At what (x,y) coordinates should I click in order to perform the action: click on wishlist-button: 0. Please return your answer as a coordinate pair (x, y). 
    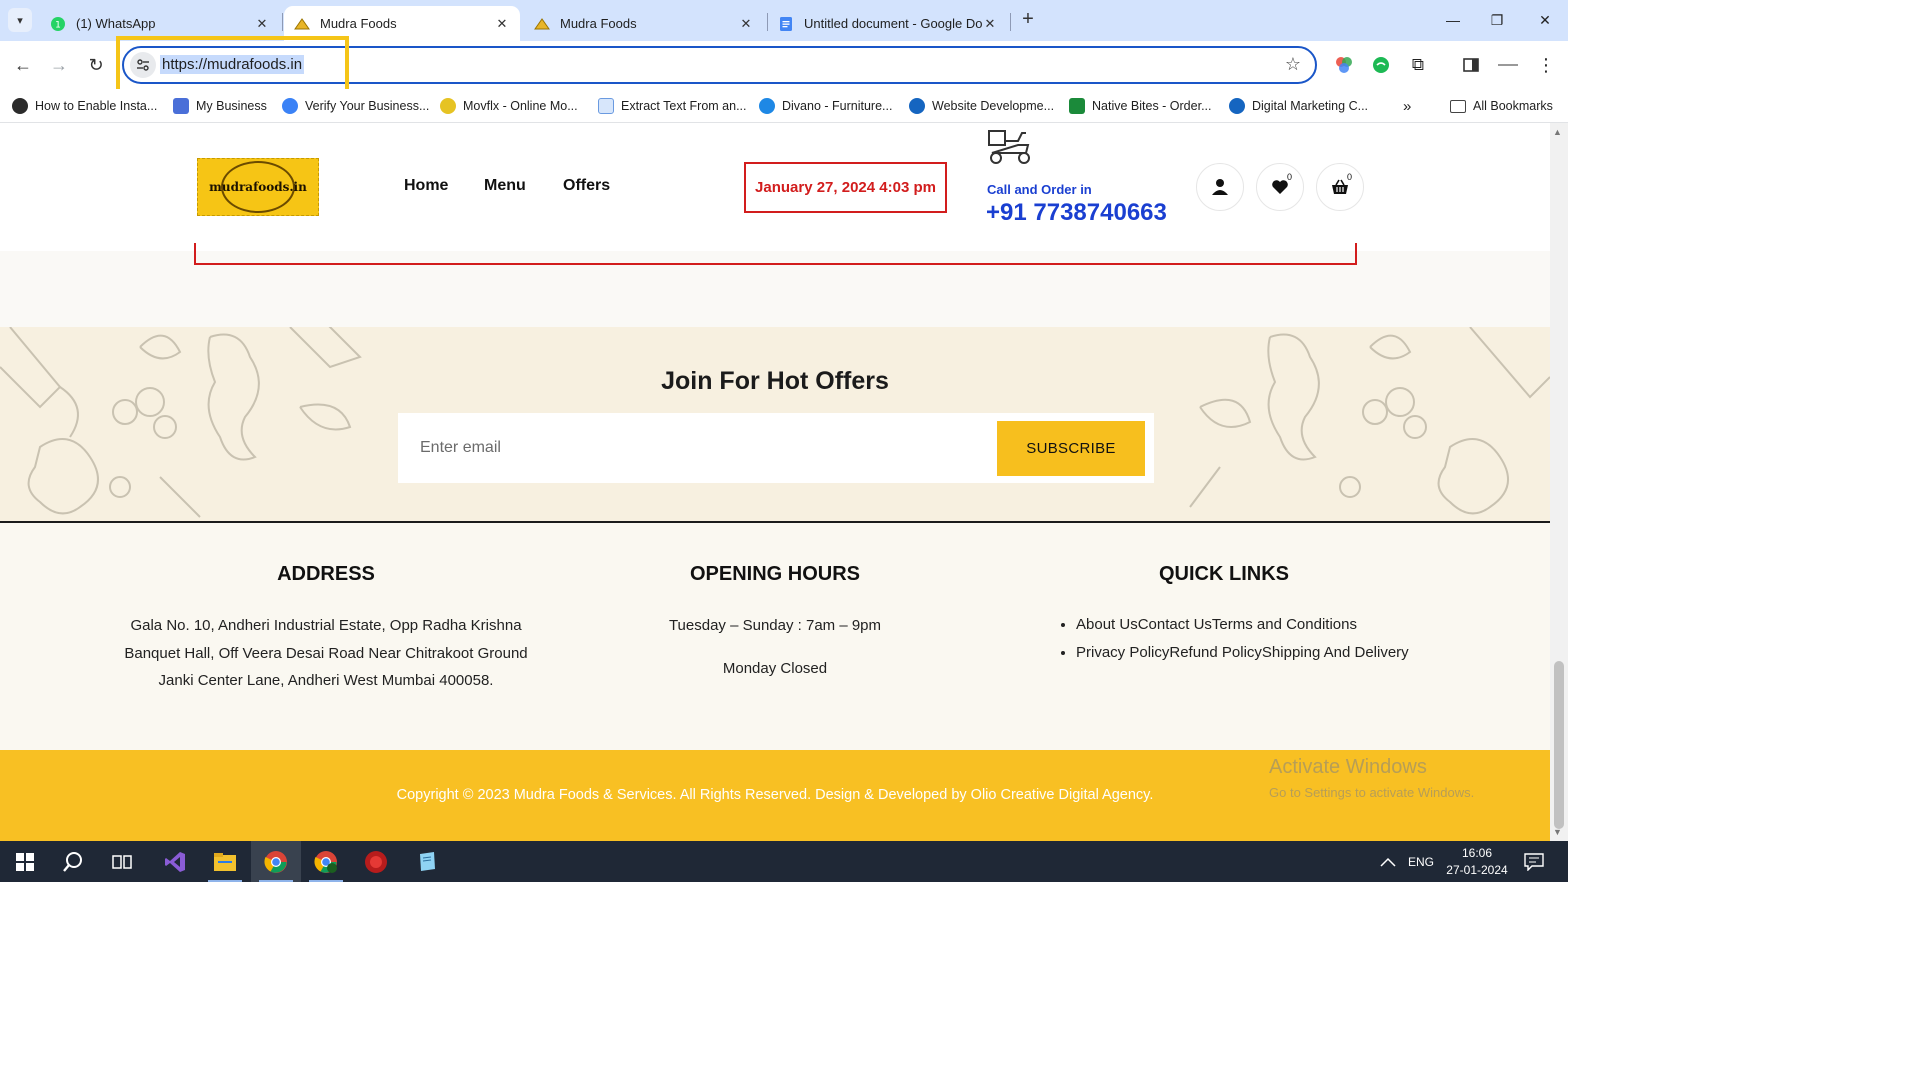
    Looking at the image, I should click on (1280, 187).